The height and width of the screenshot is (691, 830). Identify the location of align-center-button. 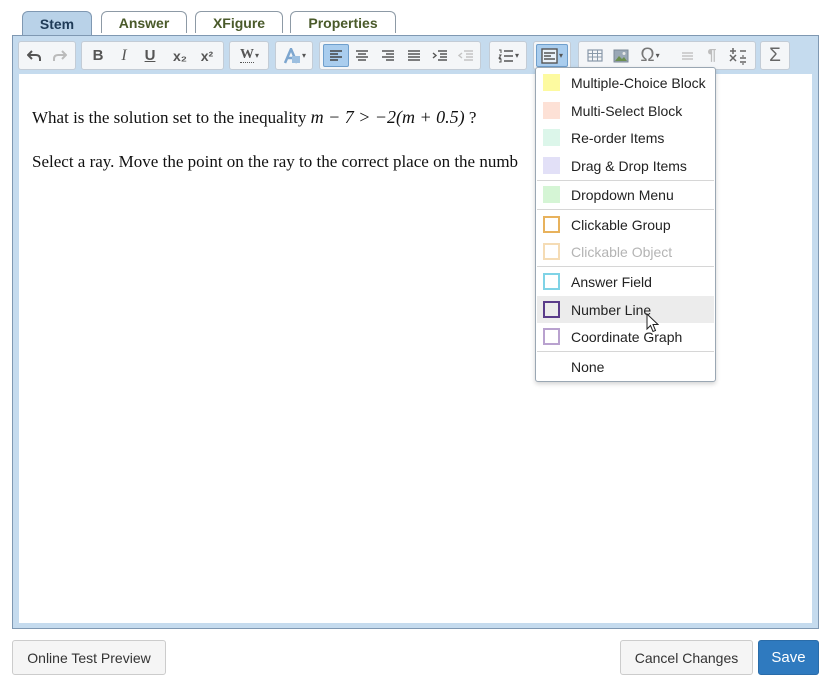
(362, 55).